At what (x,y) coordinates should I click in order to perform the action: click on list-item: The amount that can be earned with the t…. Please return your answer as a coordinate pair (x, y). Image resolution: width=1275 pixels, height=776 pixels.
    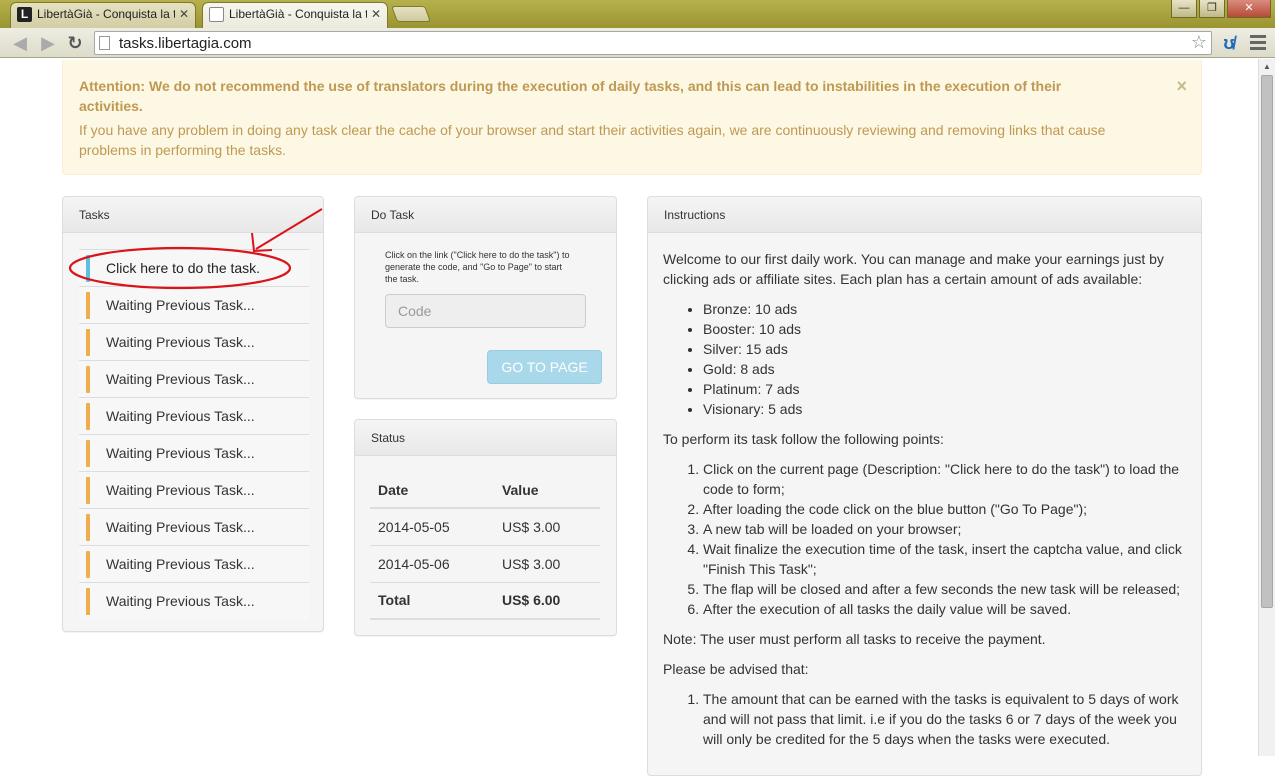
    Looking at the image, I should click on (948, 719).